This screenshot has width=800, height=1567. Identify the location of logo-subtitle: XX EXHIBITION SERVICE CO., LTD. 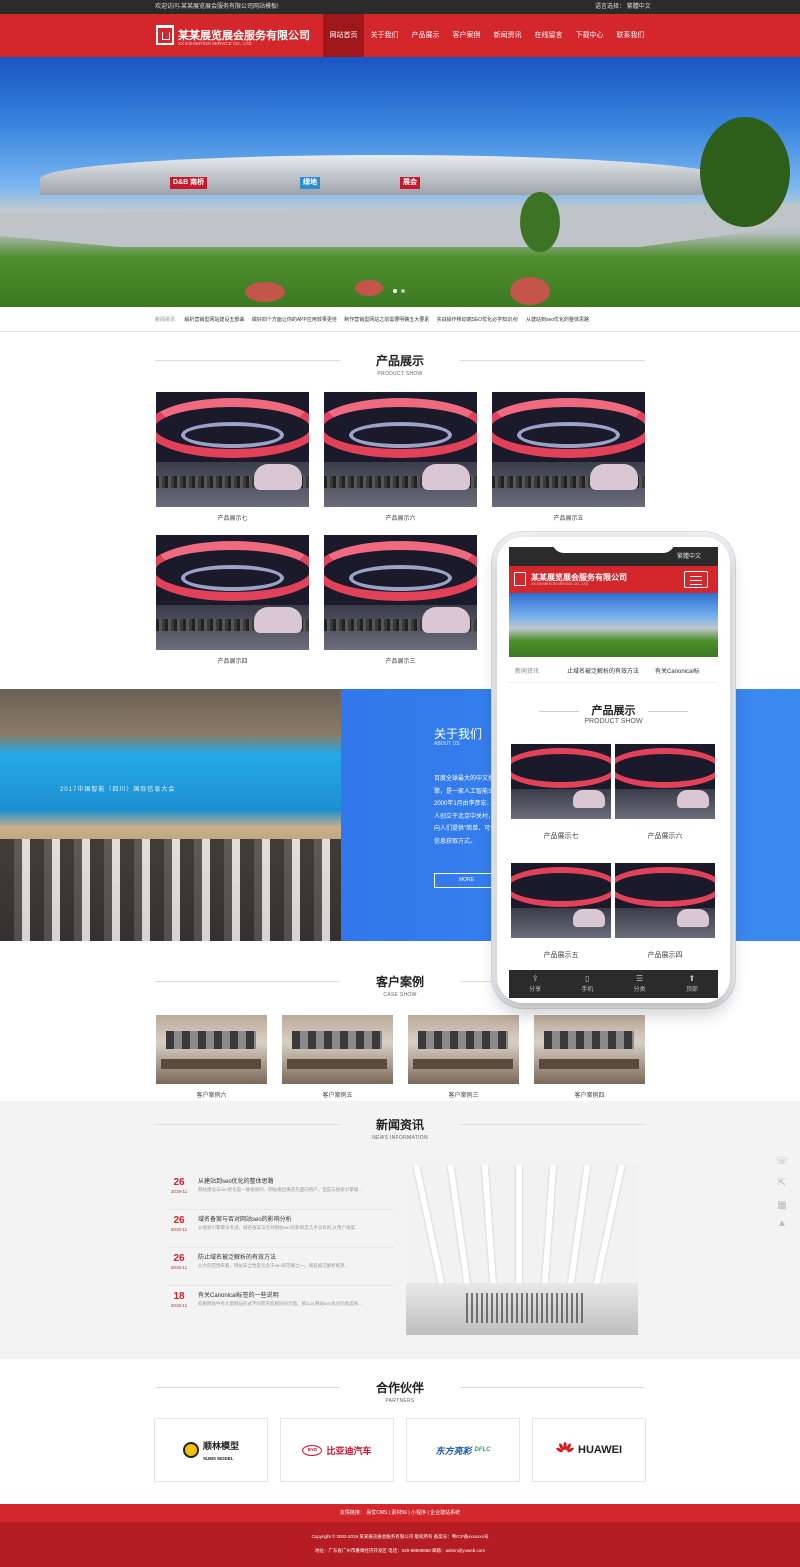
(215, 43).